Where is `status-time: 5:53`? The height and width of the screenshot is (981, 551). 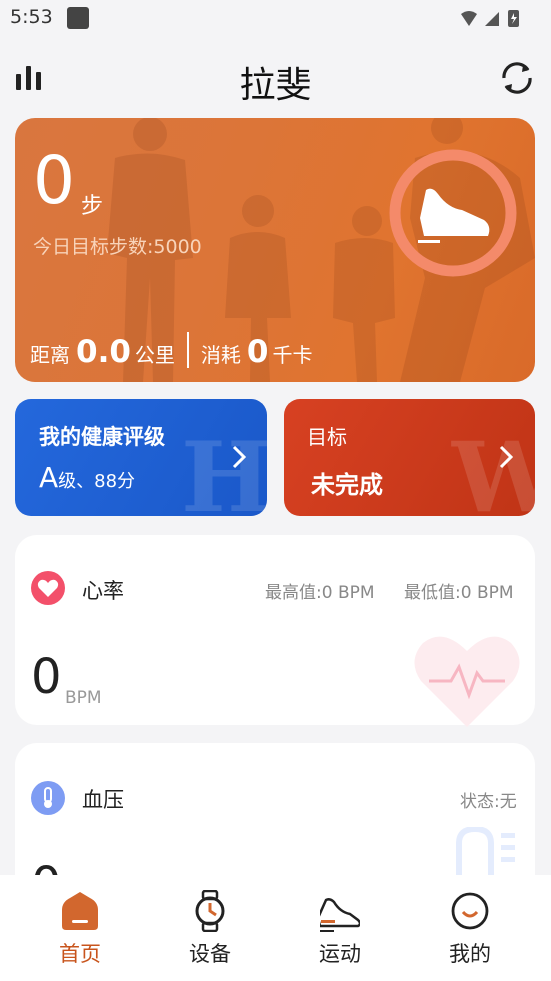
status-time: 5:53 is located at coordinates (31, 17).